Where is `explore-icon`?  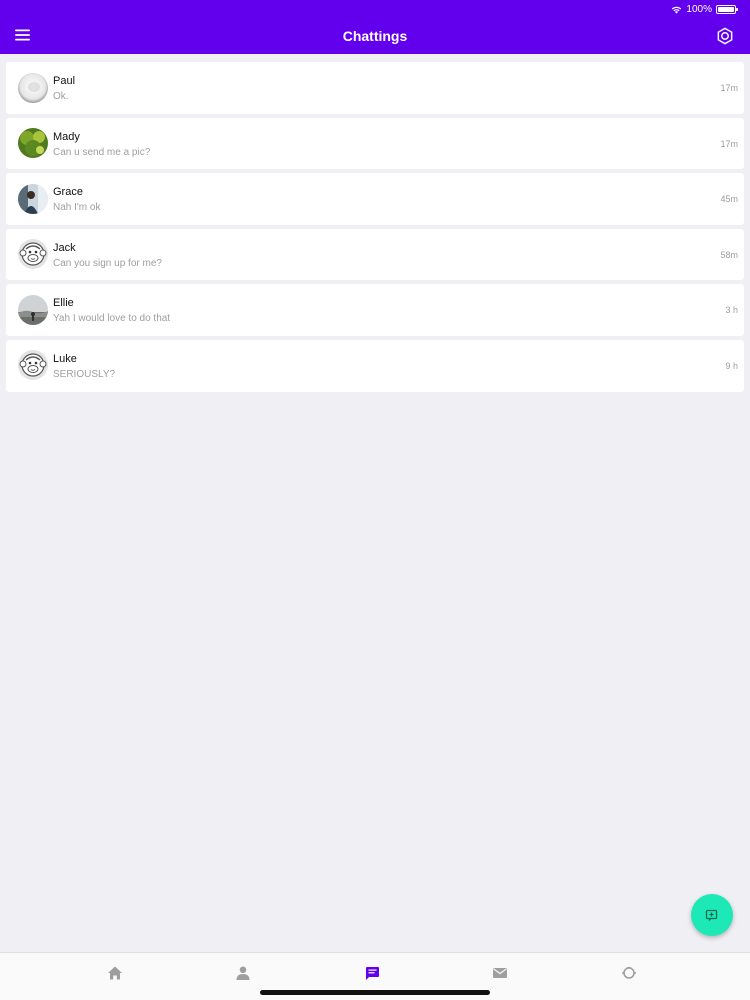 explore-icon is located at coordinates (629, 972).